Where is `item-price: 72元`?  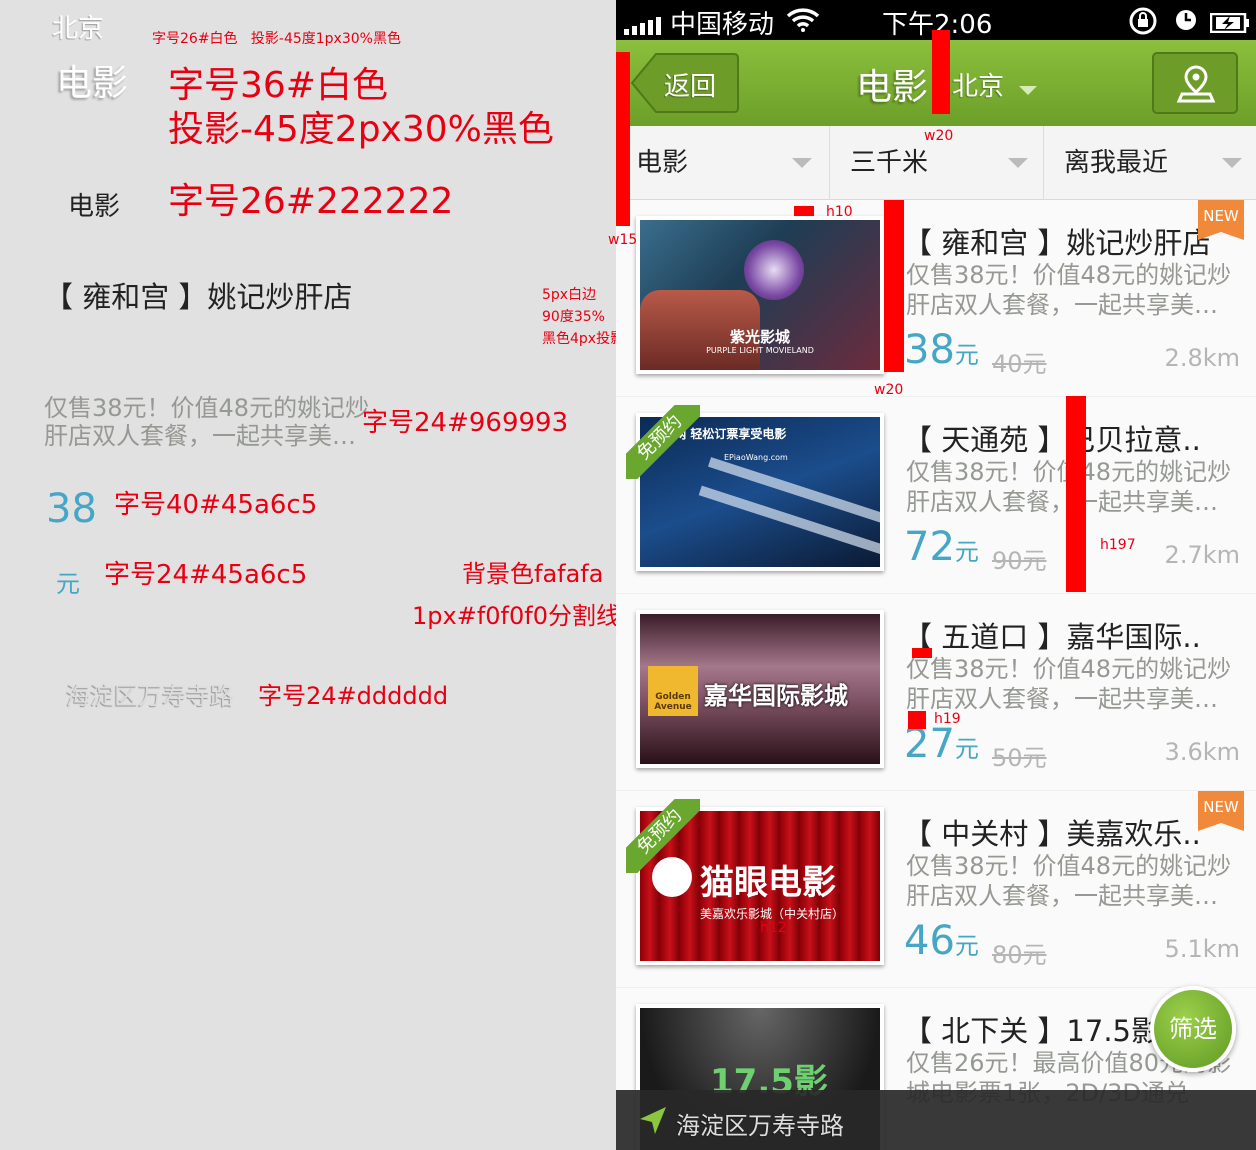
item-price: 72元 is located at coordinates (941, 549).